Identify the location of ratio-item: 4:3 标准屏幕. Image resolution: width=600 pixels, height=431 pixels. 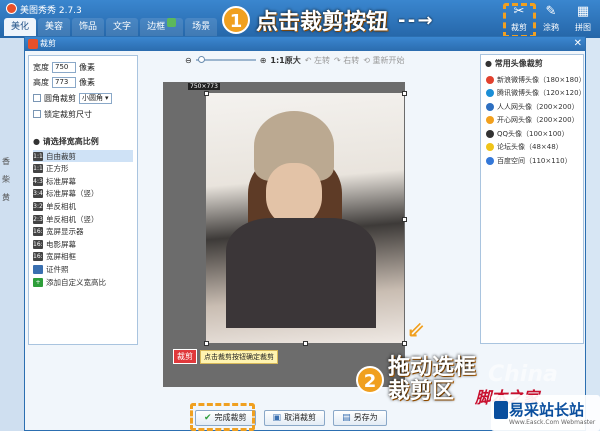
(83, 181).